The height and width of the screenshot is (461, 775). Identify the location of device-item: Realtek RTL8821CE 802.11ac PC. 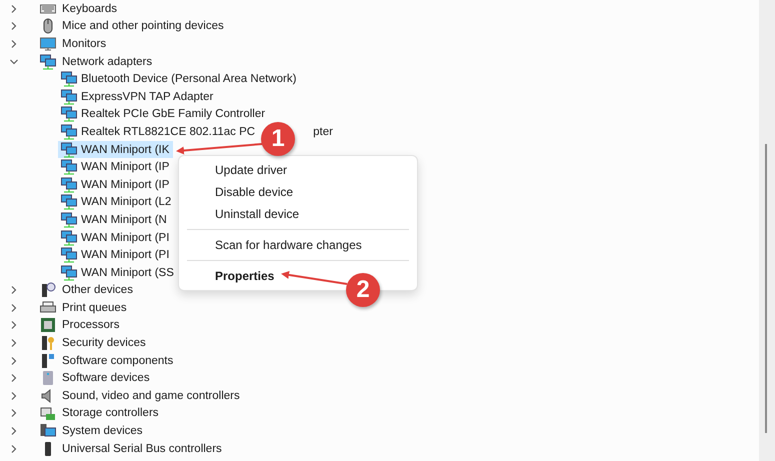
(159, 132).